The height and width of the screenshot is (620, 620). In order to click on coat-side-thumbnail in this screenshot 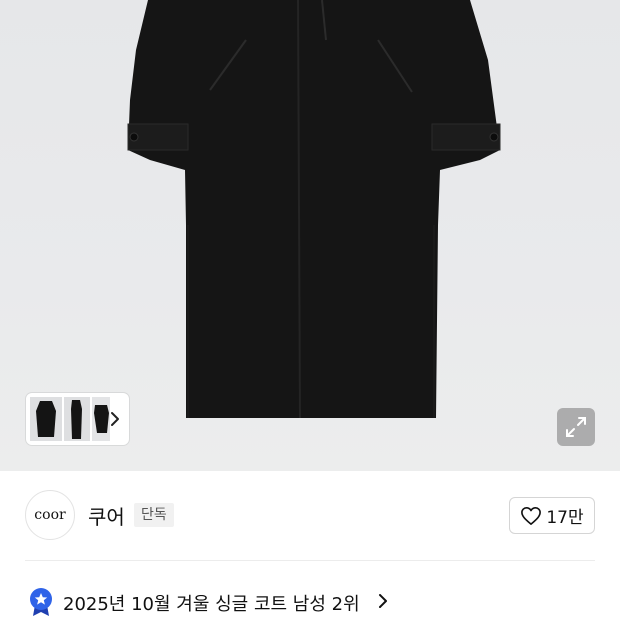, I will do `click(77, 419)`.